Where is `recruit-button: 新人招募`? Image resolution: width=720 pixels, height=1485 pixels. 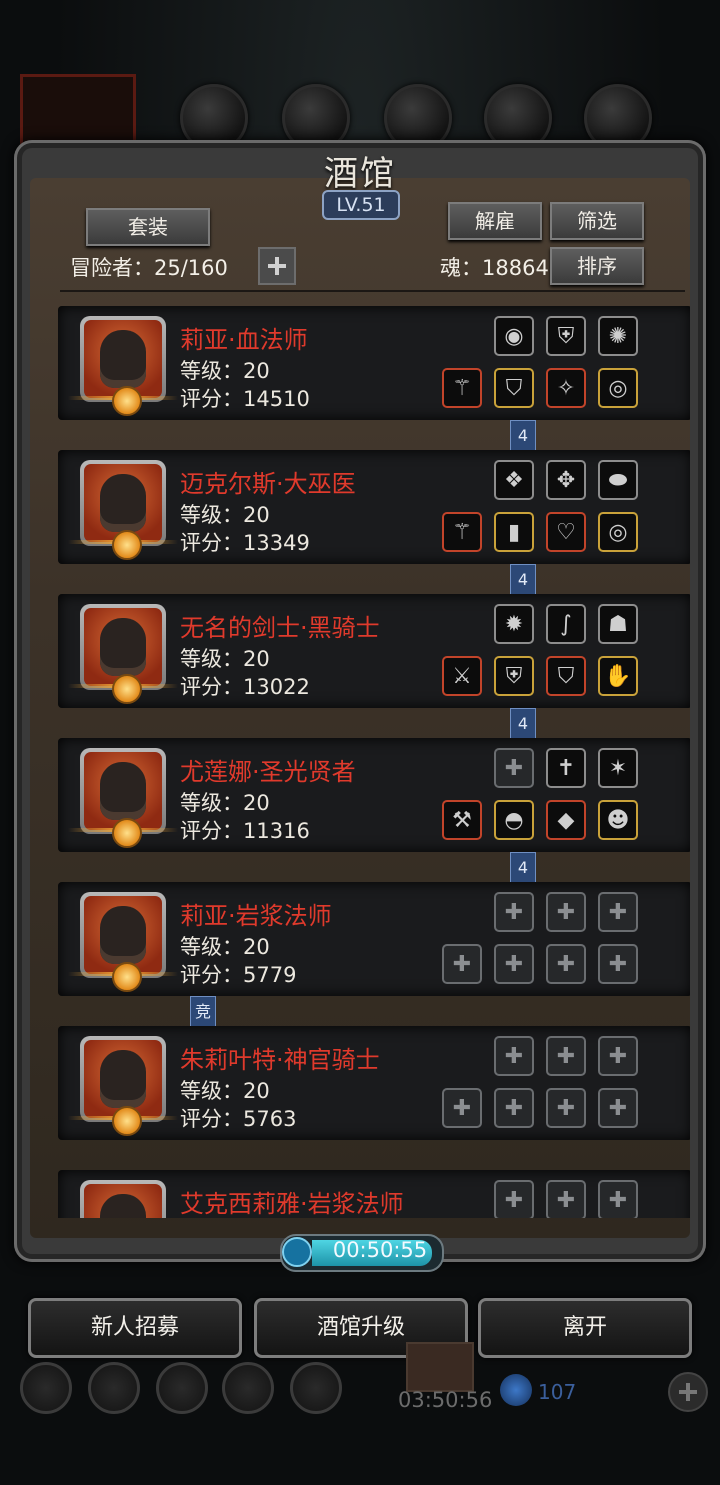
recruit-button: 新人招募 is located at coordinates (135, 1328).